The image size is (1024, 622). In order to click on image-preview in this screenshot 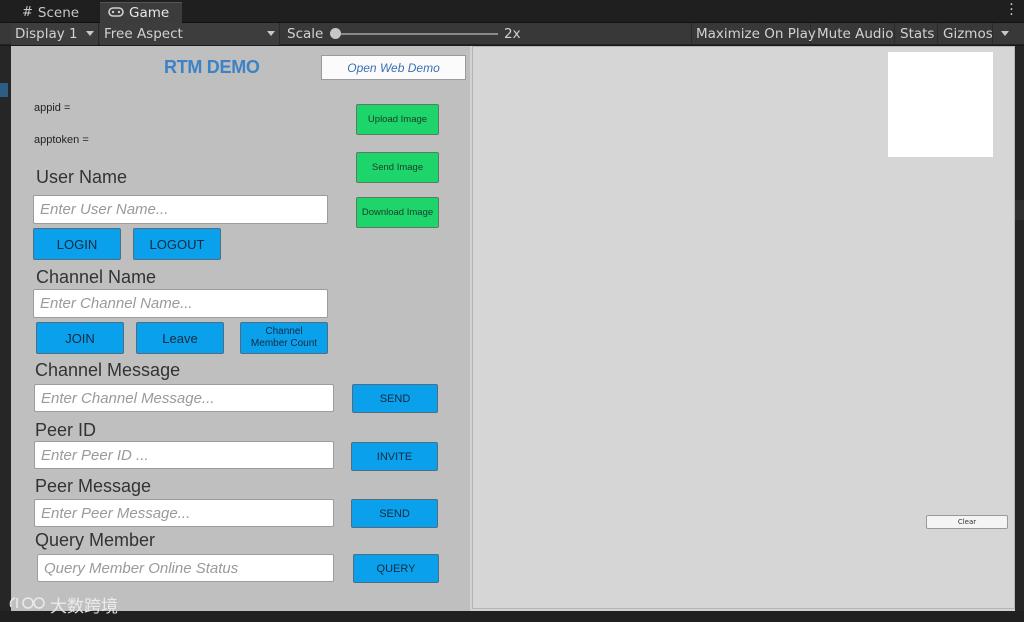, I will do `click(940, 104)`.